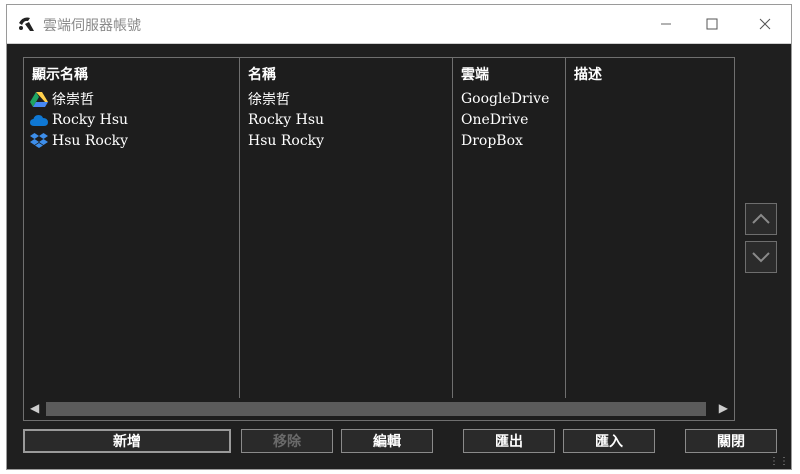 The width and height of the screenshot is (800, 474). What do you see at coordinates (779, 462) in the screenshot?
I see `resize-grip-icon: ⋮⋮` at bounding box center [779, 462].